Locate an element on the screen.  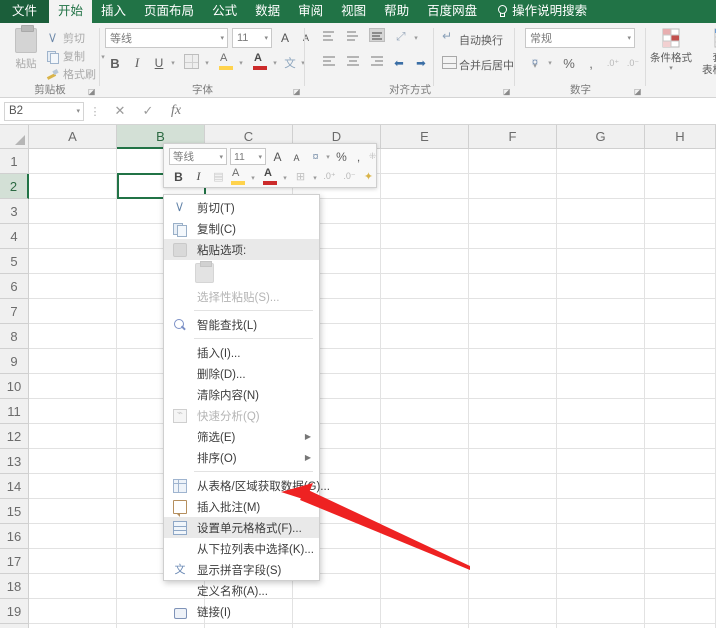
copy-button: 复制 ▾ is located at coordinates (75, 56).